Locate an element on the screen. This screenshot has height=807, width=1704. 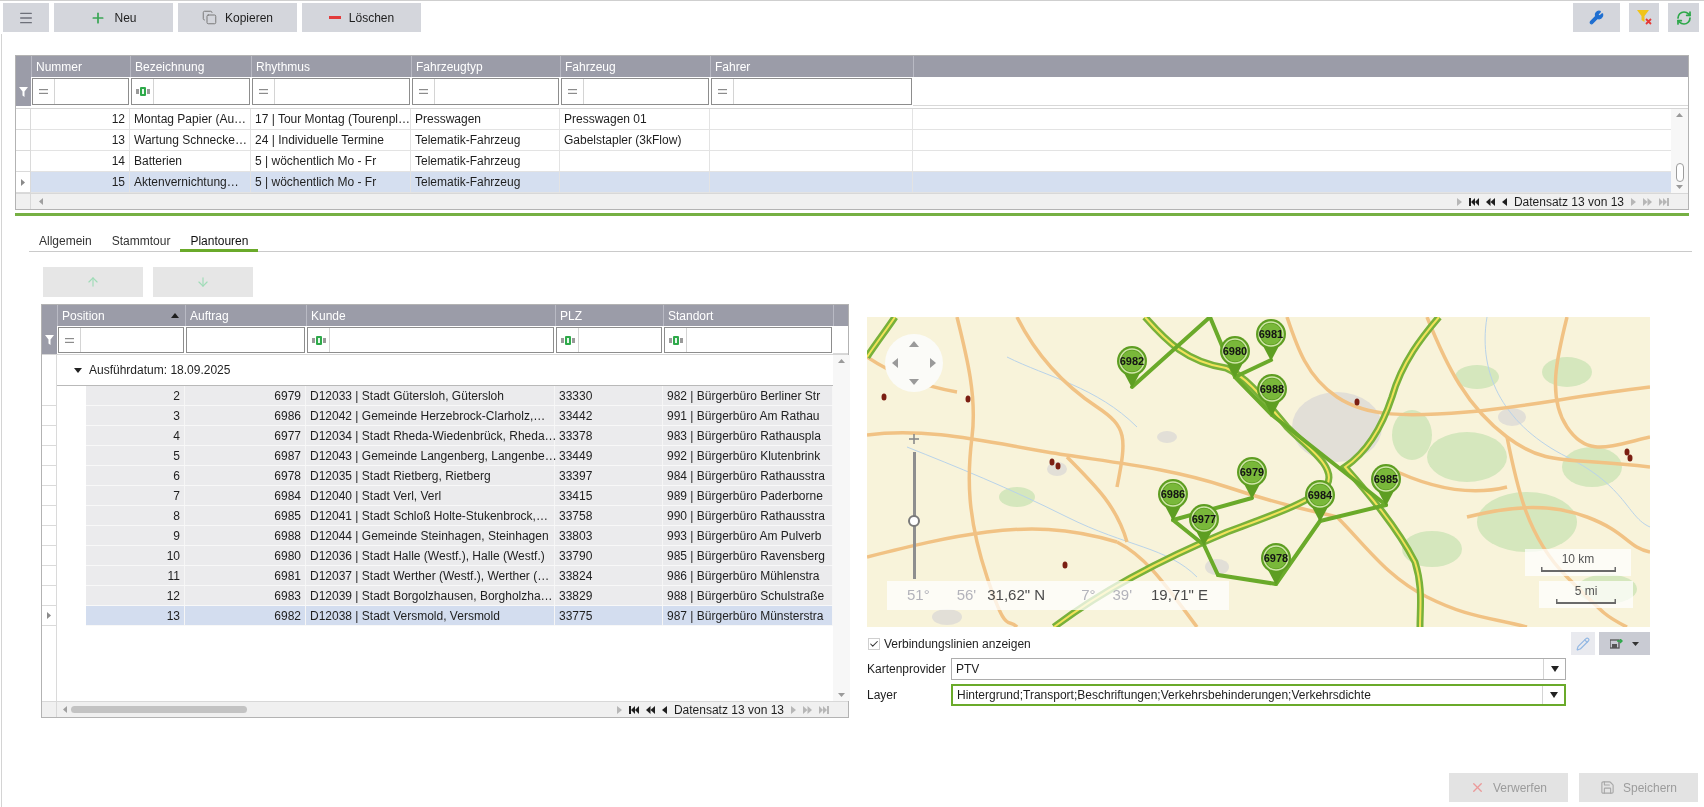
delete-button: Löschen is located at coordinates (361, 17).